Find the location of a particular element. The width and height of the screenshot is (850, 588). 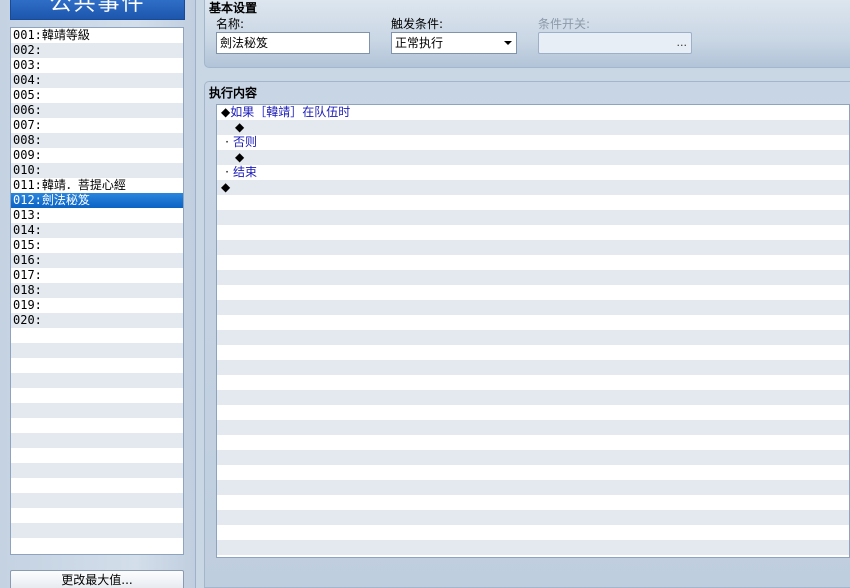

list-item-number: 018: is located at coordinates (27, 290).